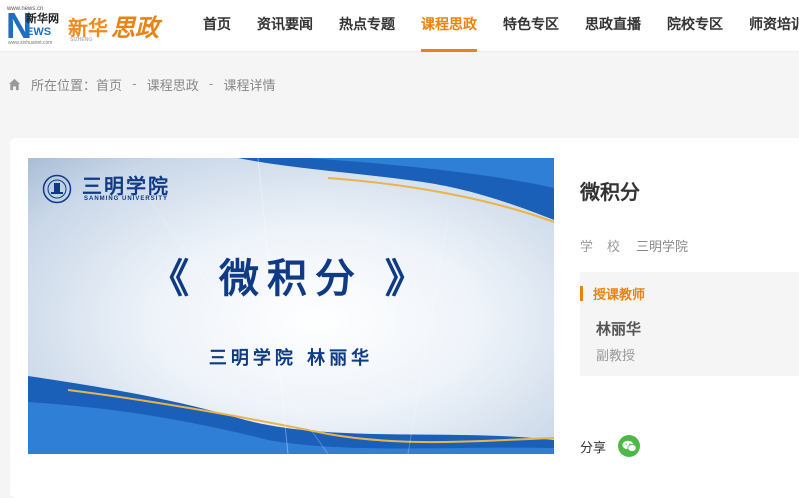 This screenshot has width=799, height=498. I want to click on nav-item-schools: 院校专区, so click(695, 26).